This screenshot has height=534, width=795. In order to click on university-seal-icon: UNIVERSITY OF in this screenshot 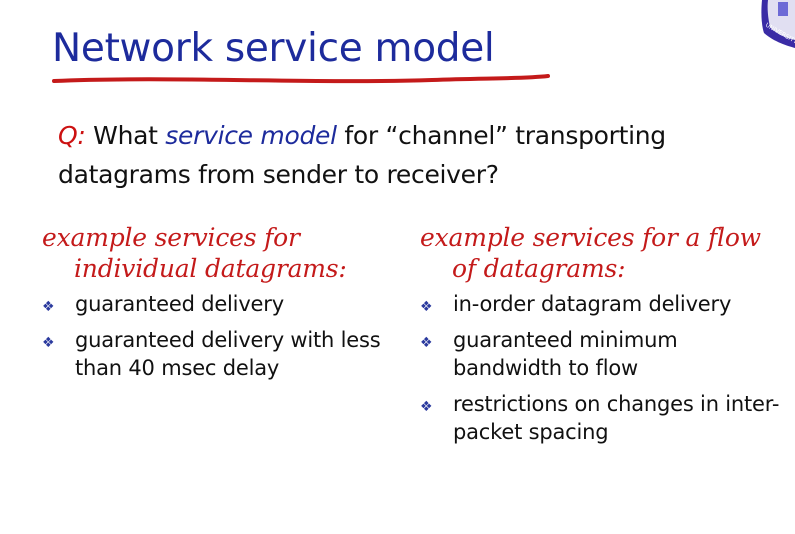, I will do `click(778, 25)`.